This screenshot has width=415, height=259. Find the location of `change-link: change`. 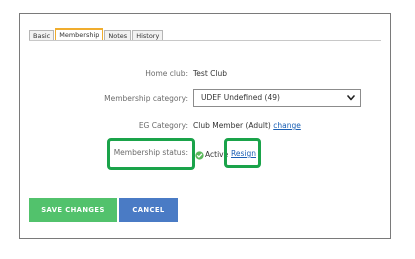

change-link: change is located at coordinates (287, 125).